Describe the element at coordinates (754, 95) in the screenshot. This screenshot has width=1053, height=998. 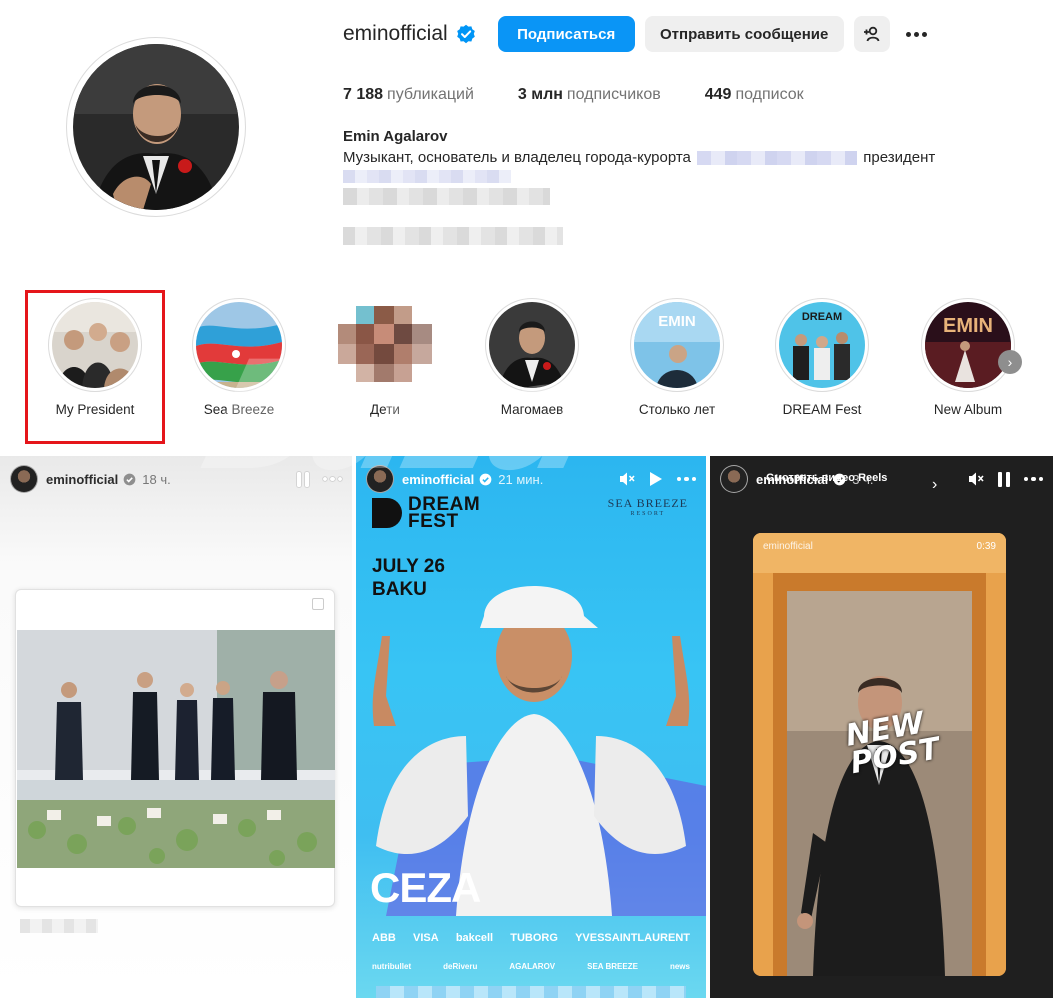
I see `following-count: 449 подписок` at that location.